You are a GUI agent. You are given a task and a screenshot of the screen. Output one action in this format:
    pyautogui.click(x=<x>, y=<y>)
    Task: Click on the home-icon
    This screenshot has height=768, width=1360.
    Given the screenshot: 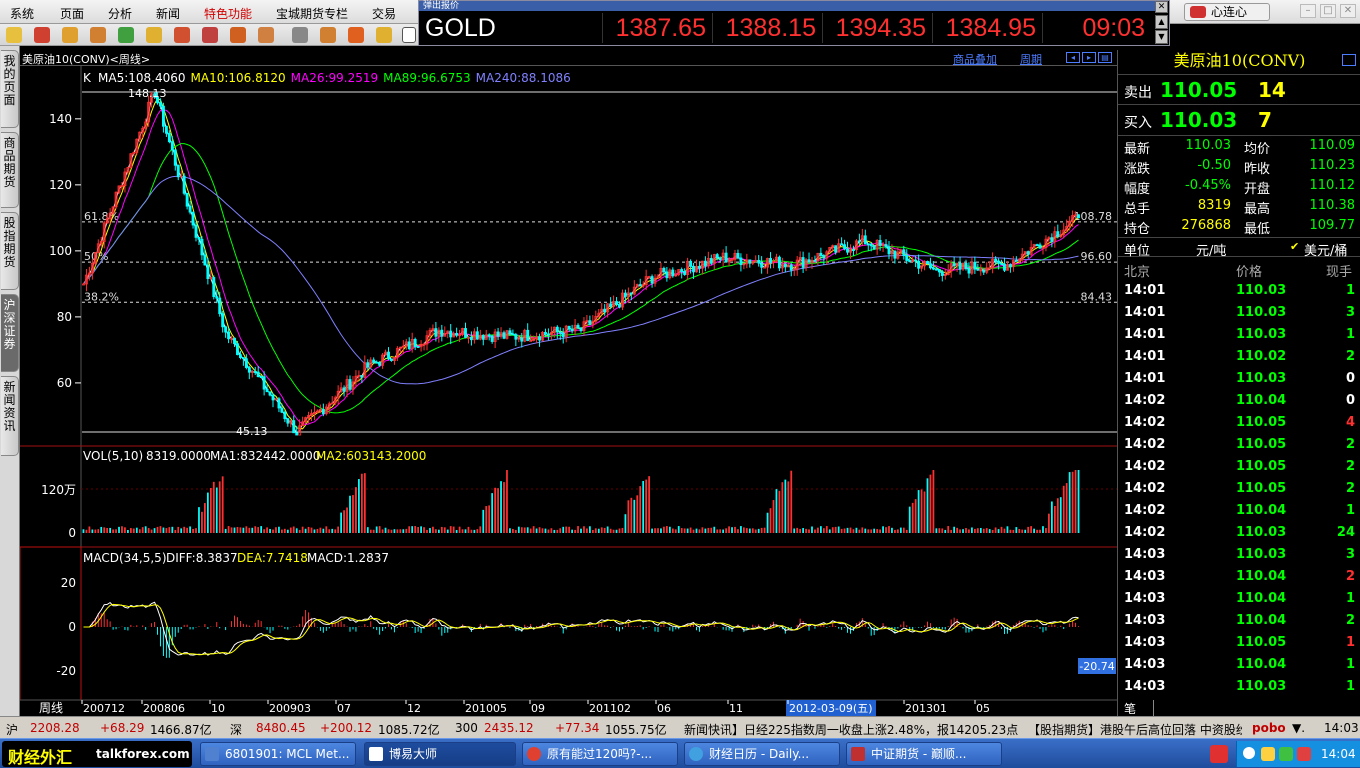 What is the action you would take?
    pyautogui.click(x=42, y=35)
    